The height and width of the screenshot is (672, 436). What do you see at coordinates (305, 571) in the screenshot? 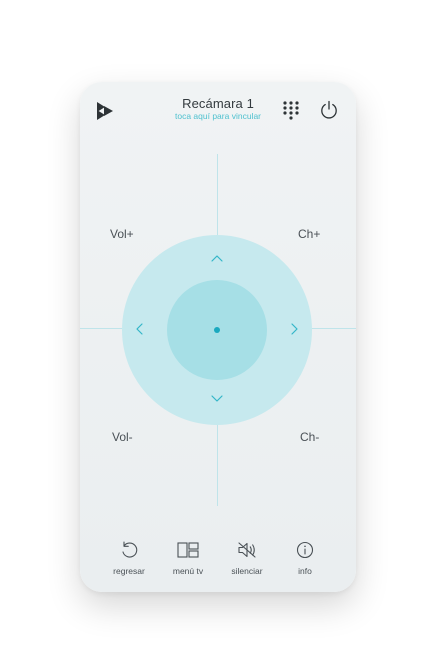
I see `info-label: info` at bounding box center [305, 571].